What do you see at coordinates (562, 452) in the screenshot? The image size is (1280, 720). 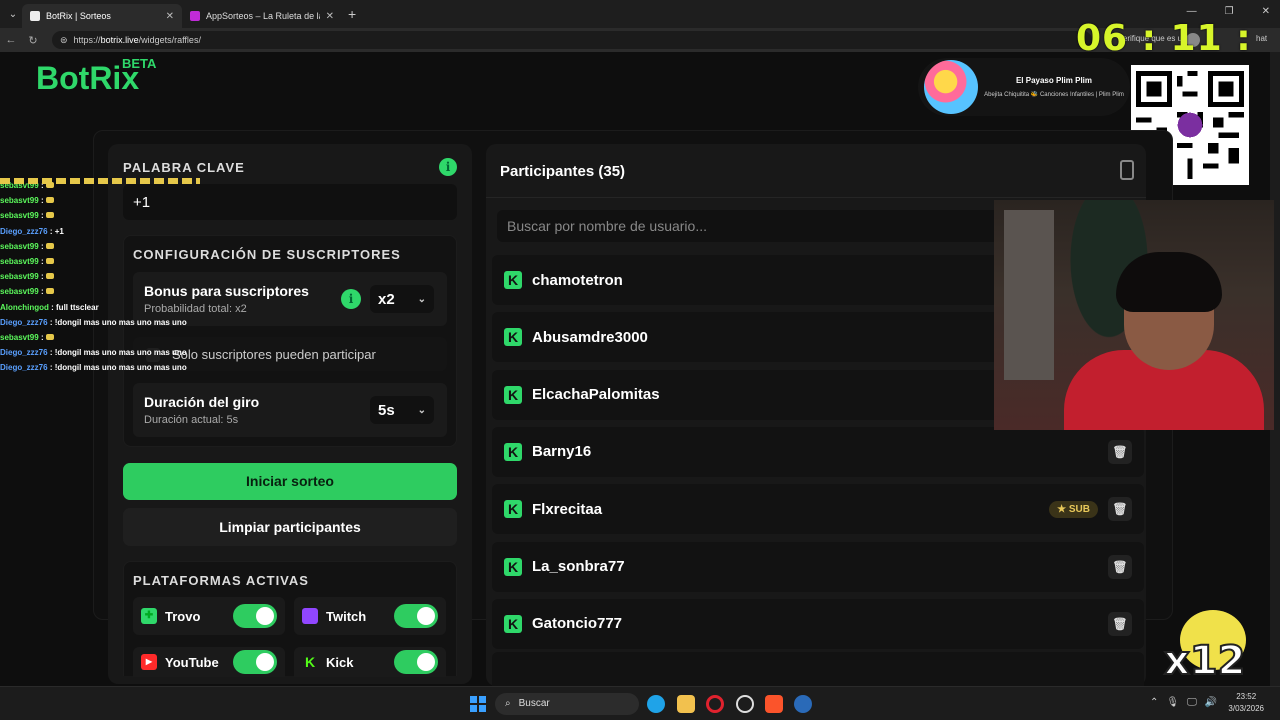 I see `participant-name: Barny16` at bounding box center [562, 452].